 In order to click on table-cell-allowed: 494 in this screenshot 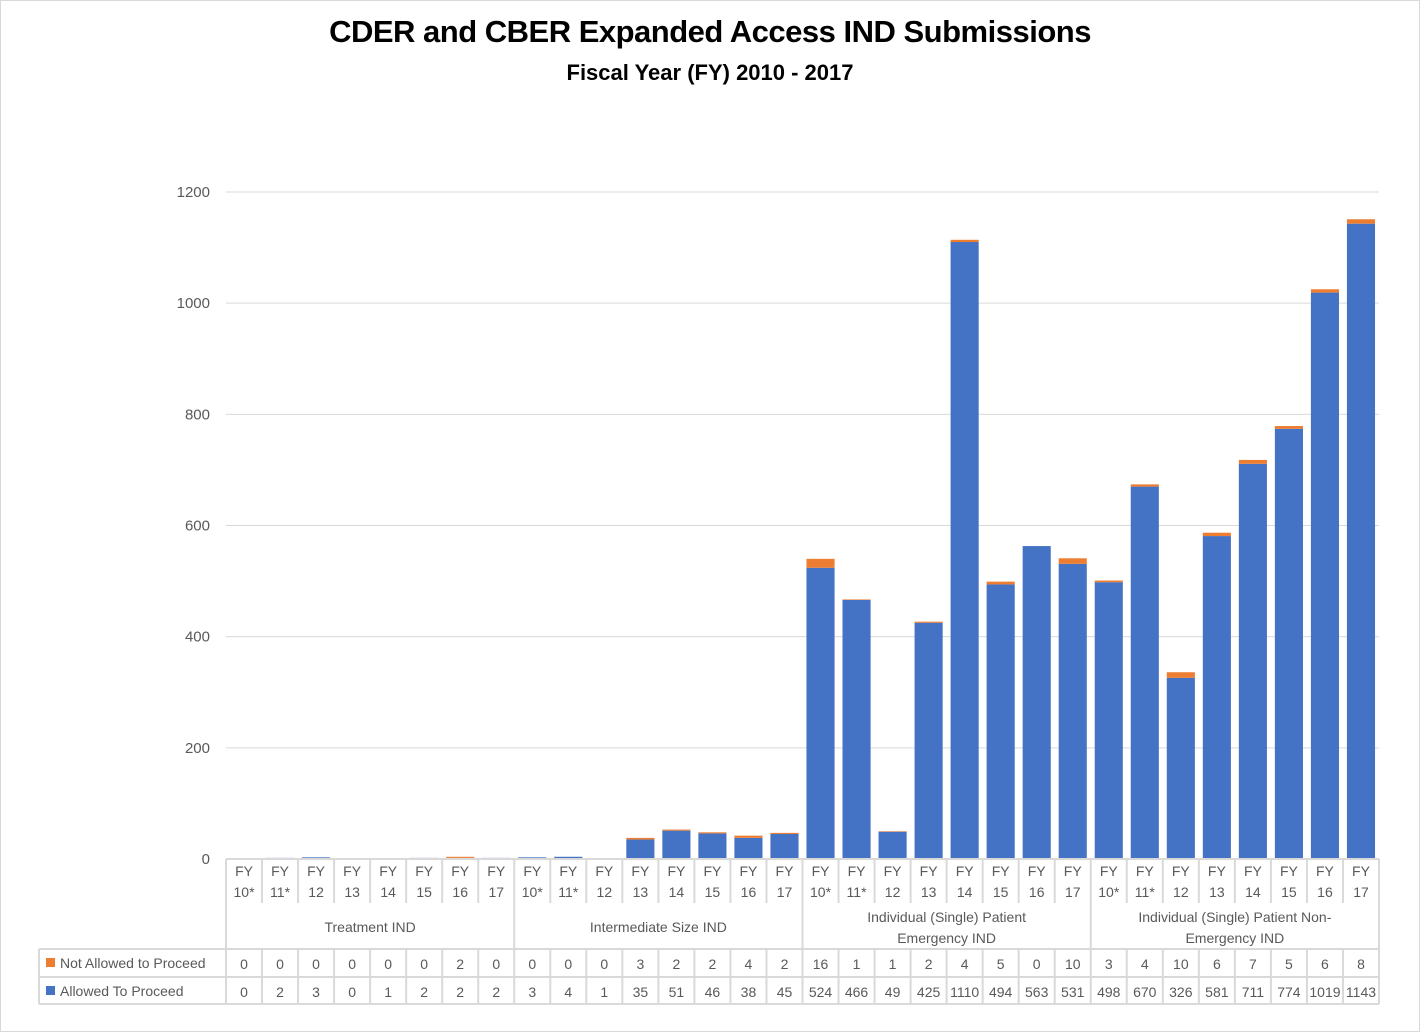, I will do `click(1001, 992)`.